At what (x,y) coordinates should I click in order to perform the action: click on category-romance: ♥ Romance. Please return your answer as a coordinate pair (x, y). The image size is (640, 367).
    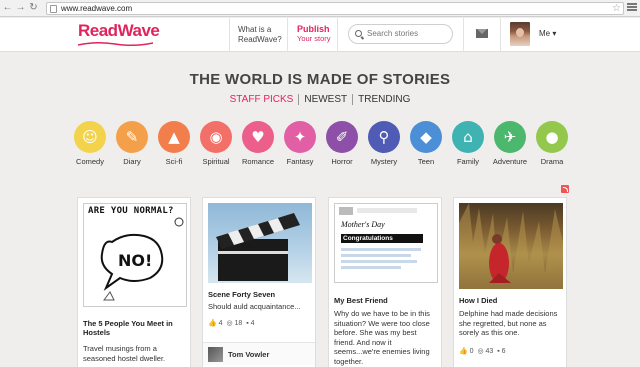
    Looking at the image, I should click on (258, 143).